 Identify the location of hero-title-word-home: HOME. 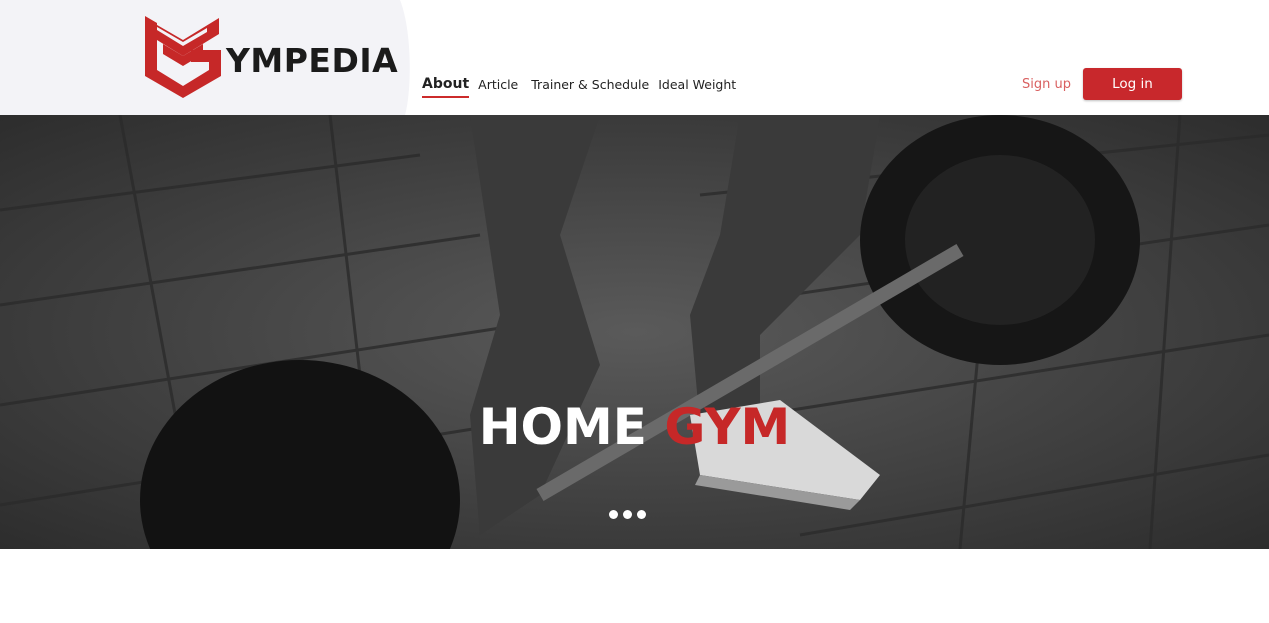
(562, 427).